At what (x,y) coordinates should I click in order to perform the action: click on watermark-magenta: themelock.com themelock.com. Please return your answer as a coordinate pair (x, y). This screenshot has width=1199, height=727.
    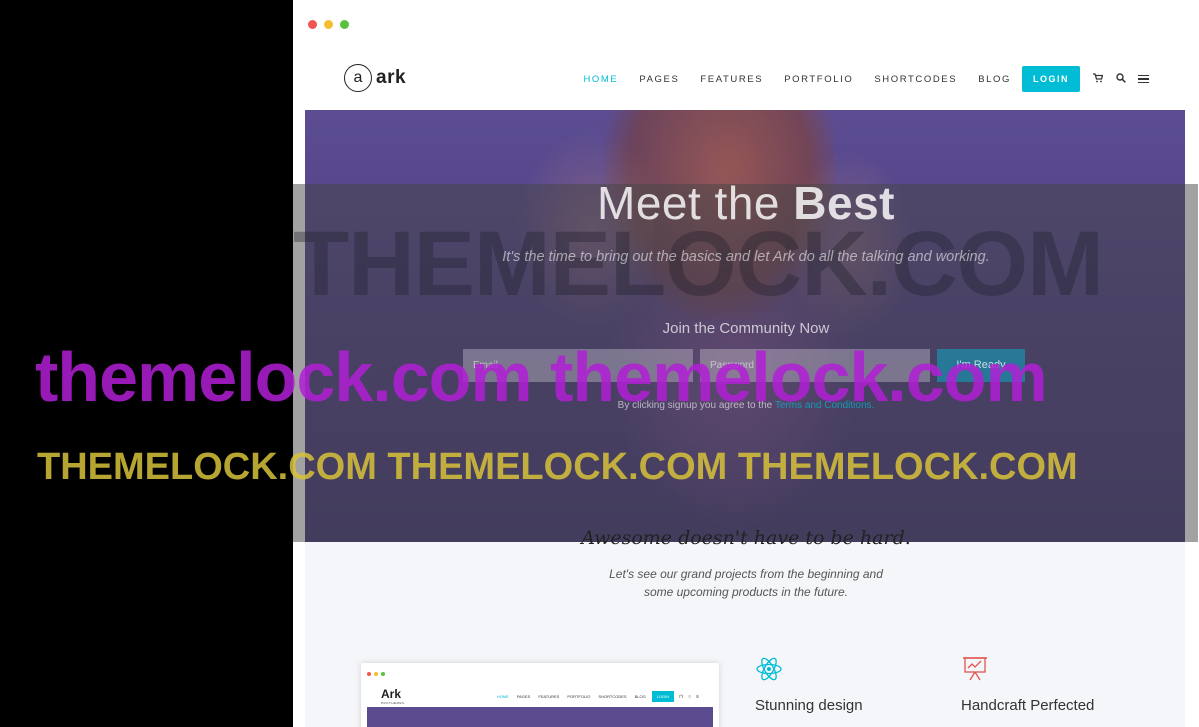
    Looking at the image, I should click on (541, 377).